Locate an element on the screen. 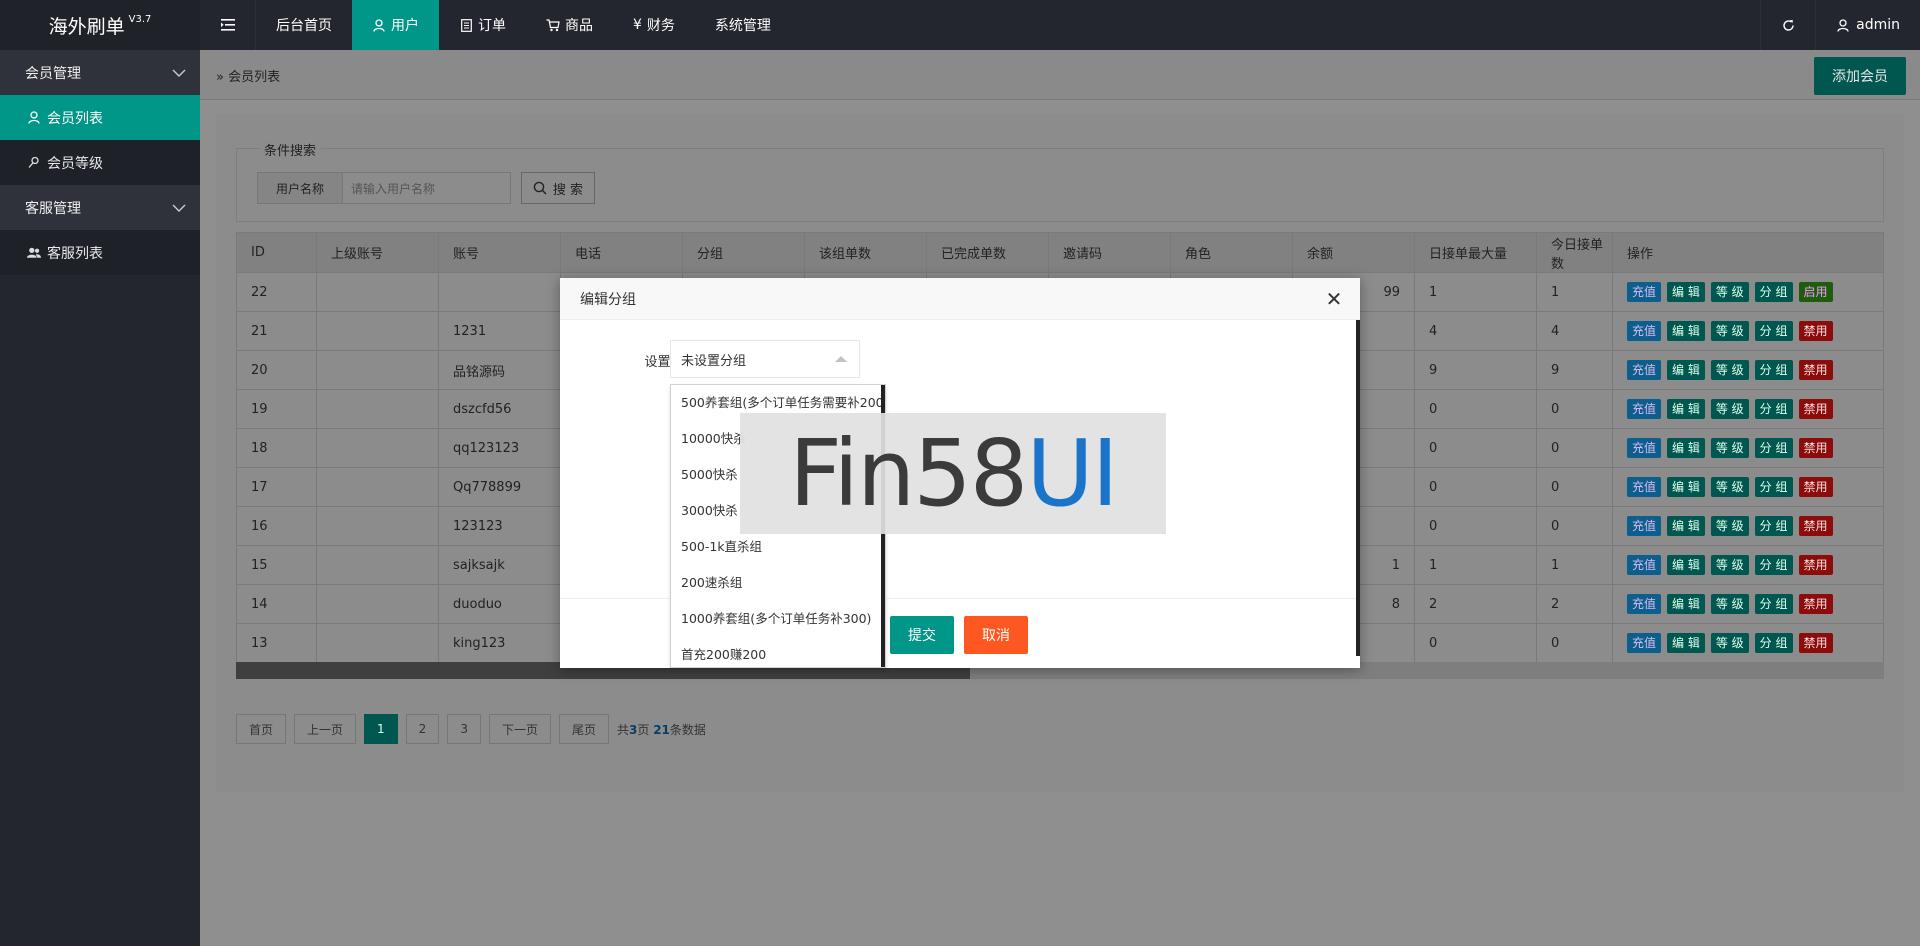 The width and height of the screenshot is (1920, 946). dropdown-option: 1000养套组(多个订单任务补300) is located at coordinates (778, 619).